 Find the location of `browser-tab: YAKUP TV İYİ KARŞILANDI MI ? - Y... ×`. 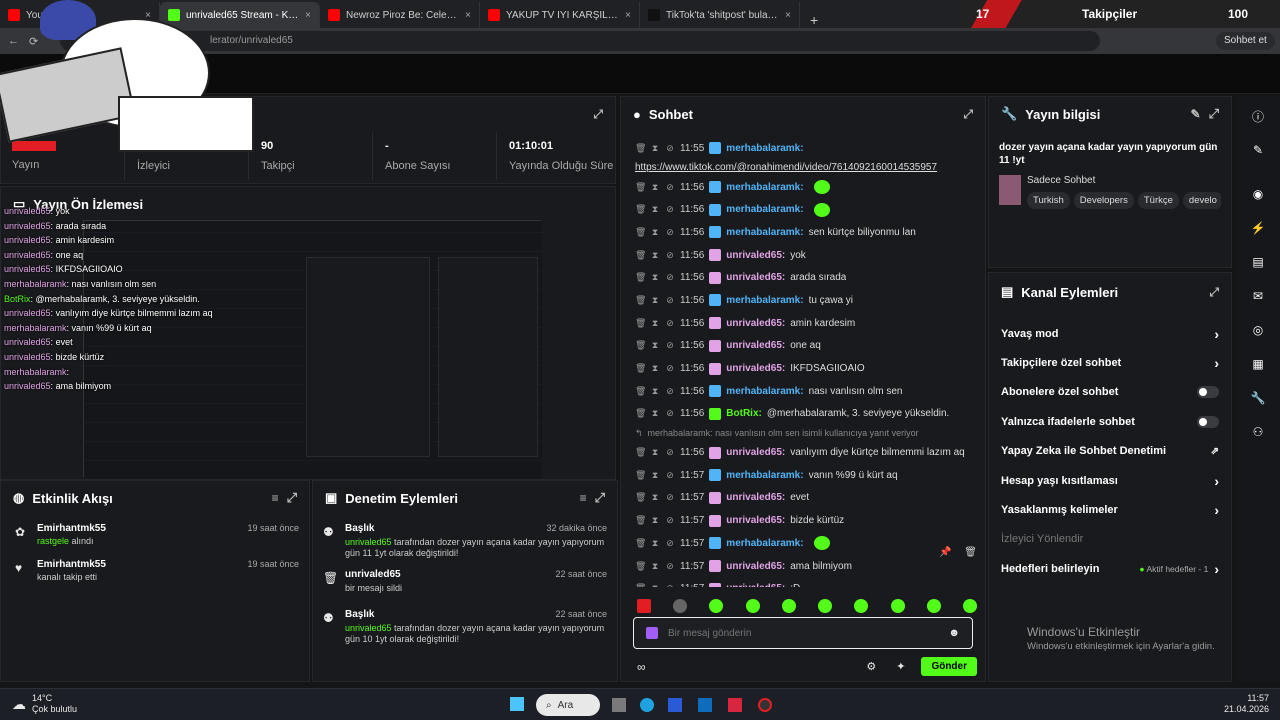

browser-tab: YAKUP TV İYİ KARŞILANDI MI ? - Y... × is located at coordinates (560, 15).